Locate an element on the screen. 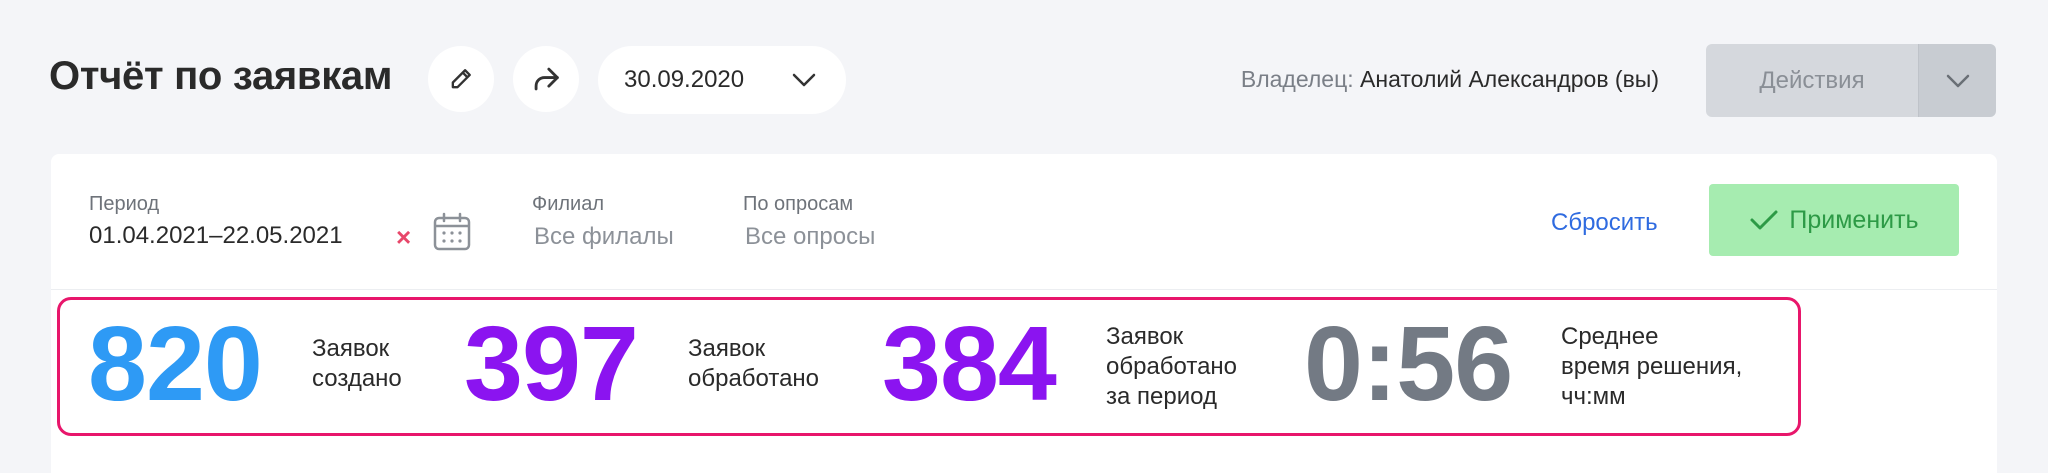 Image resolution: width=2048 pixels, height=473 pixels. owner-info: Владелец: Анатолий Александров (вы) is located at coordinates (1450, 79).